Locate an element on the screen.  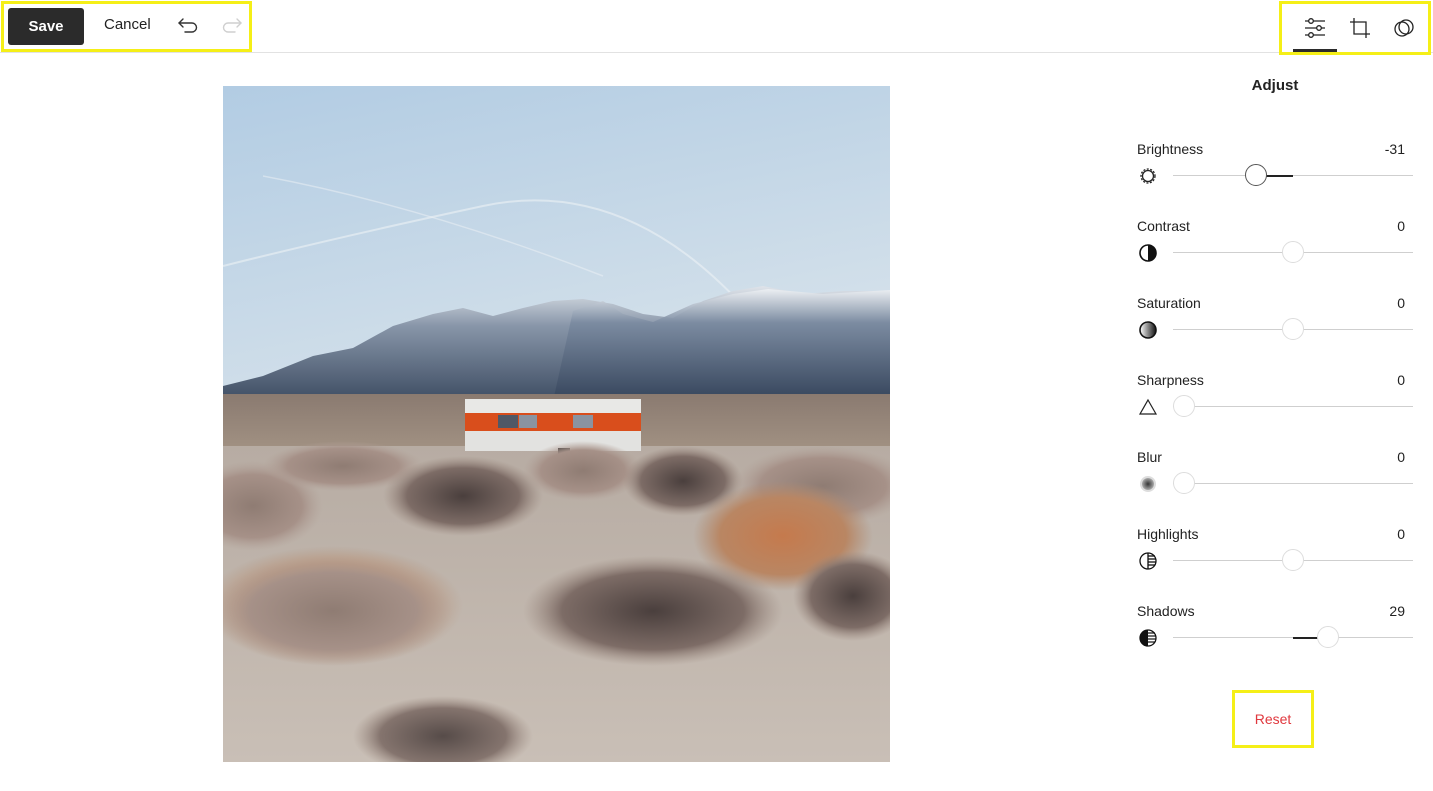
contrast-icon is located at coordinates (1148, 253).